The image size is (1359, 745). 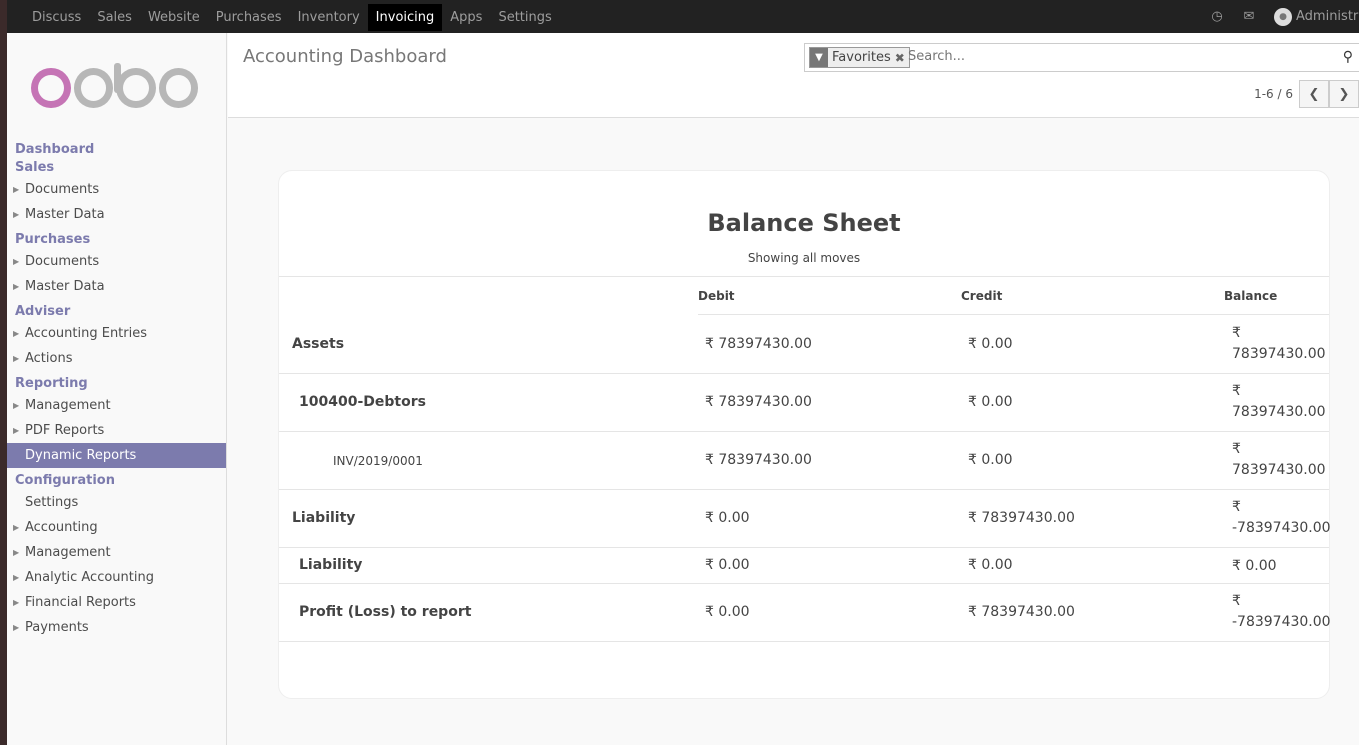 I want to click on row-account-name: Assets, so click(x=318, y=344).